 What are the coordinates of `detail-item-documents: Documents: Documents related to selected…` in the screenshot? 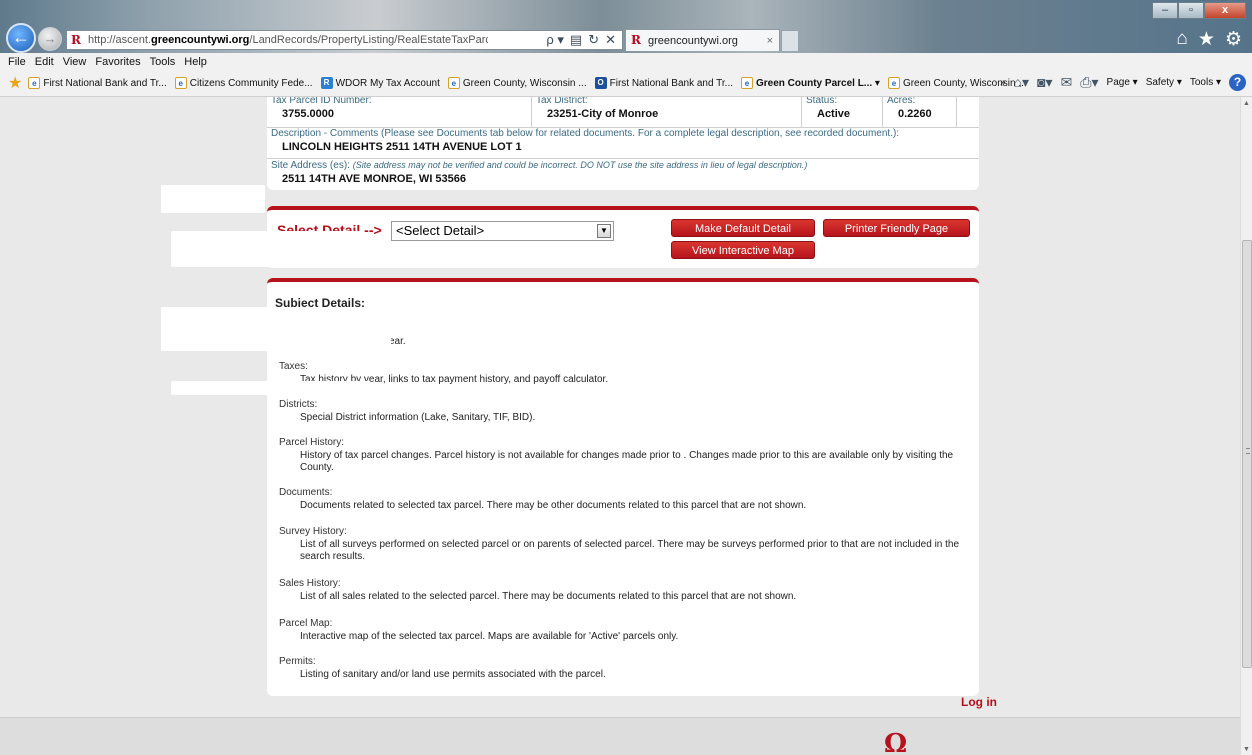 It's located at (624, 499).